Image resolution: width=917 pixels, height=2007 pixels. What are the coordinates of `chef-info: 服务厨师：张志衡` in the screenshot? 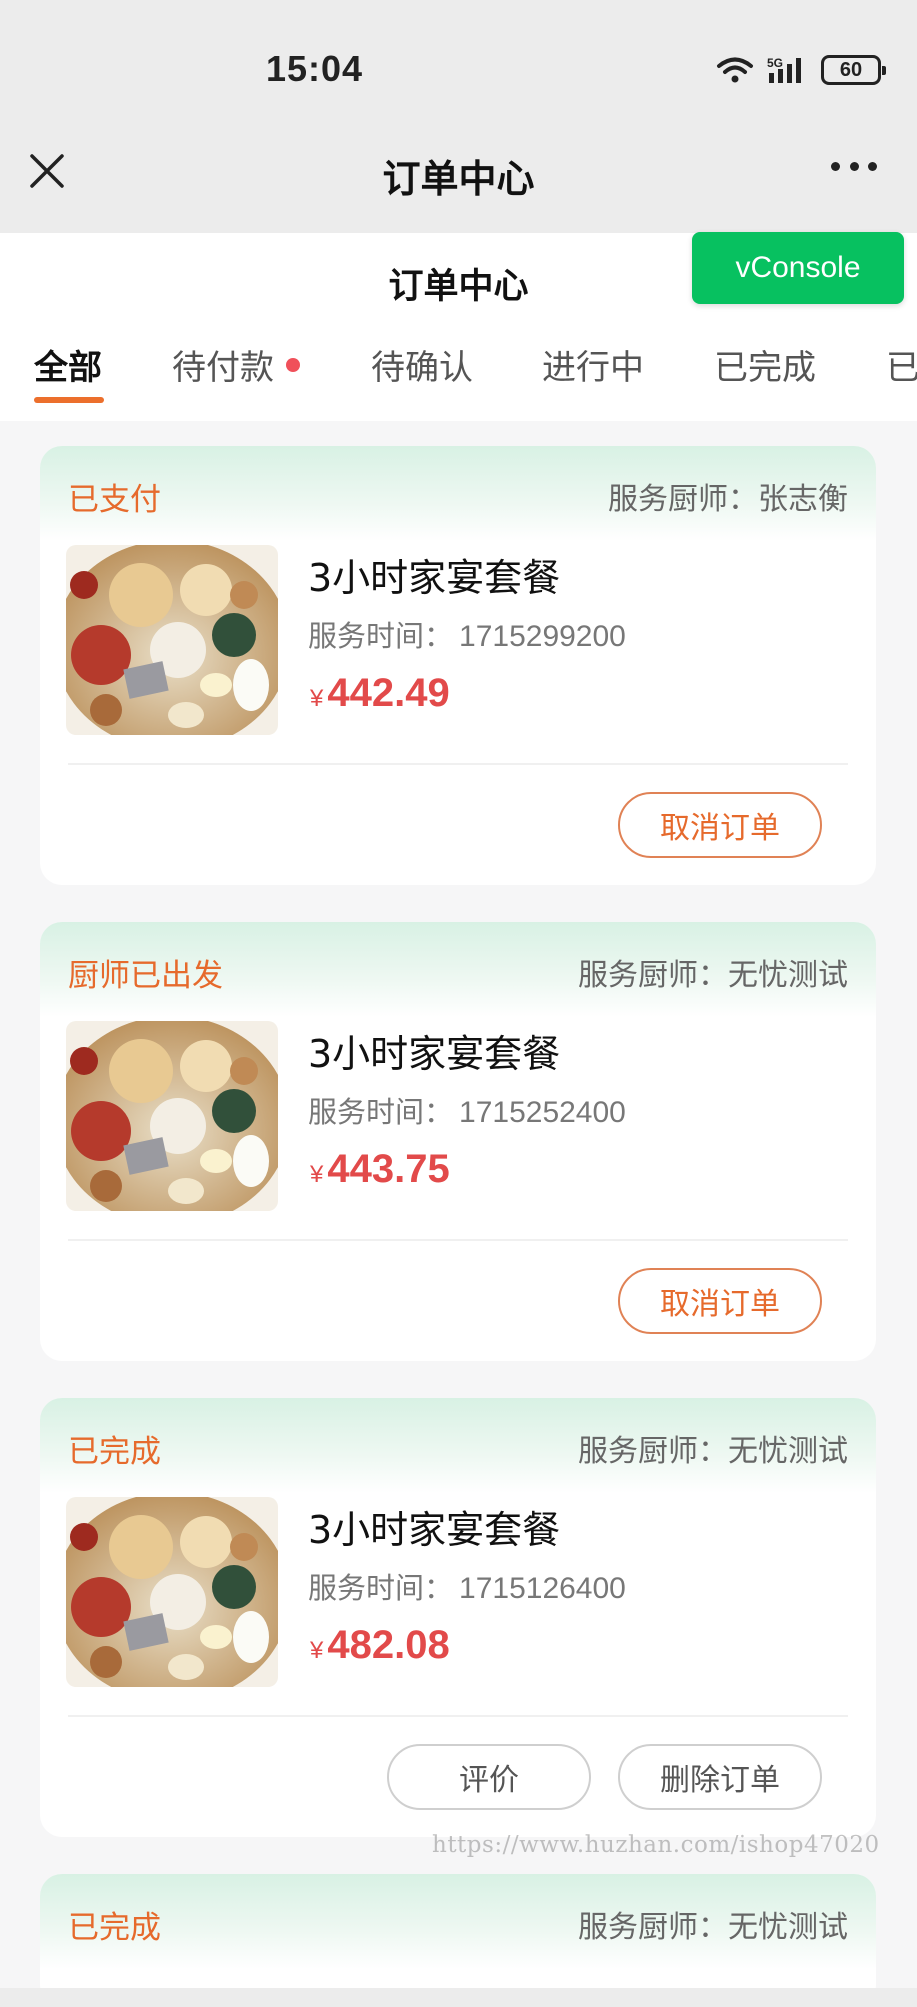 It's located at (728, 496).